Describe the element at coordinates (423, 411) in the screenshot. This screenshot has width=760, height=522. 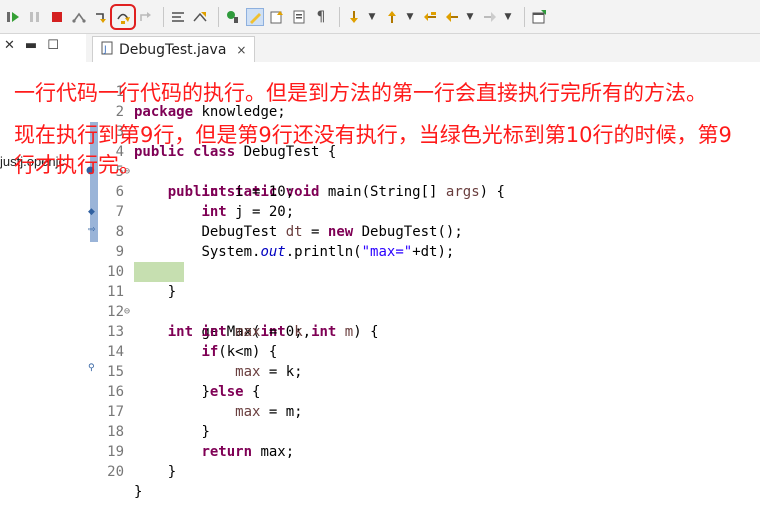
I see `code-line: 17 }` at that location.